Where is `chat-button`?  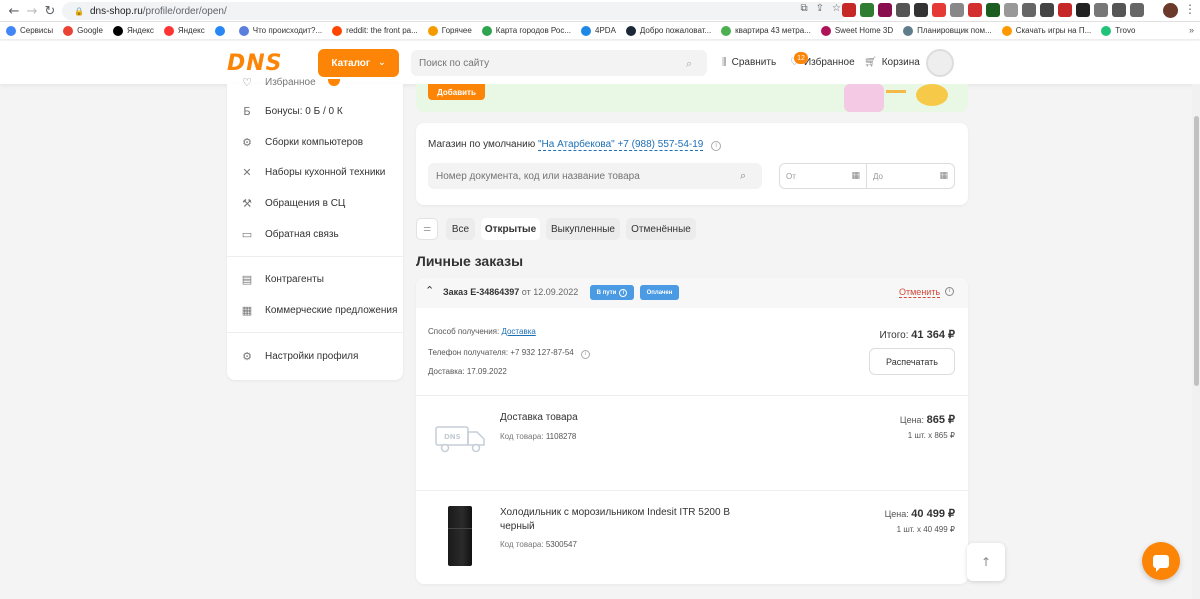 chat-button is located at coordinates (1161, 561).